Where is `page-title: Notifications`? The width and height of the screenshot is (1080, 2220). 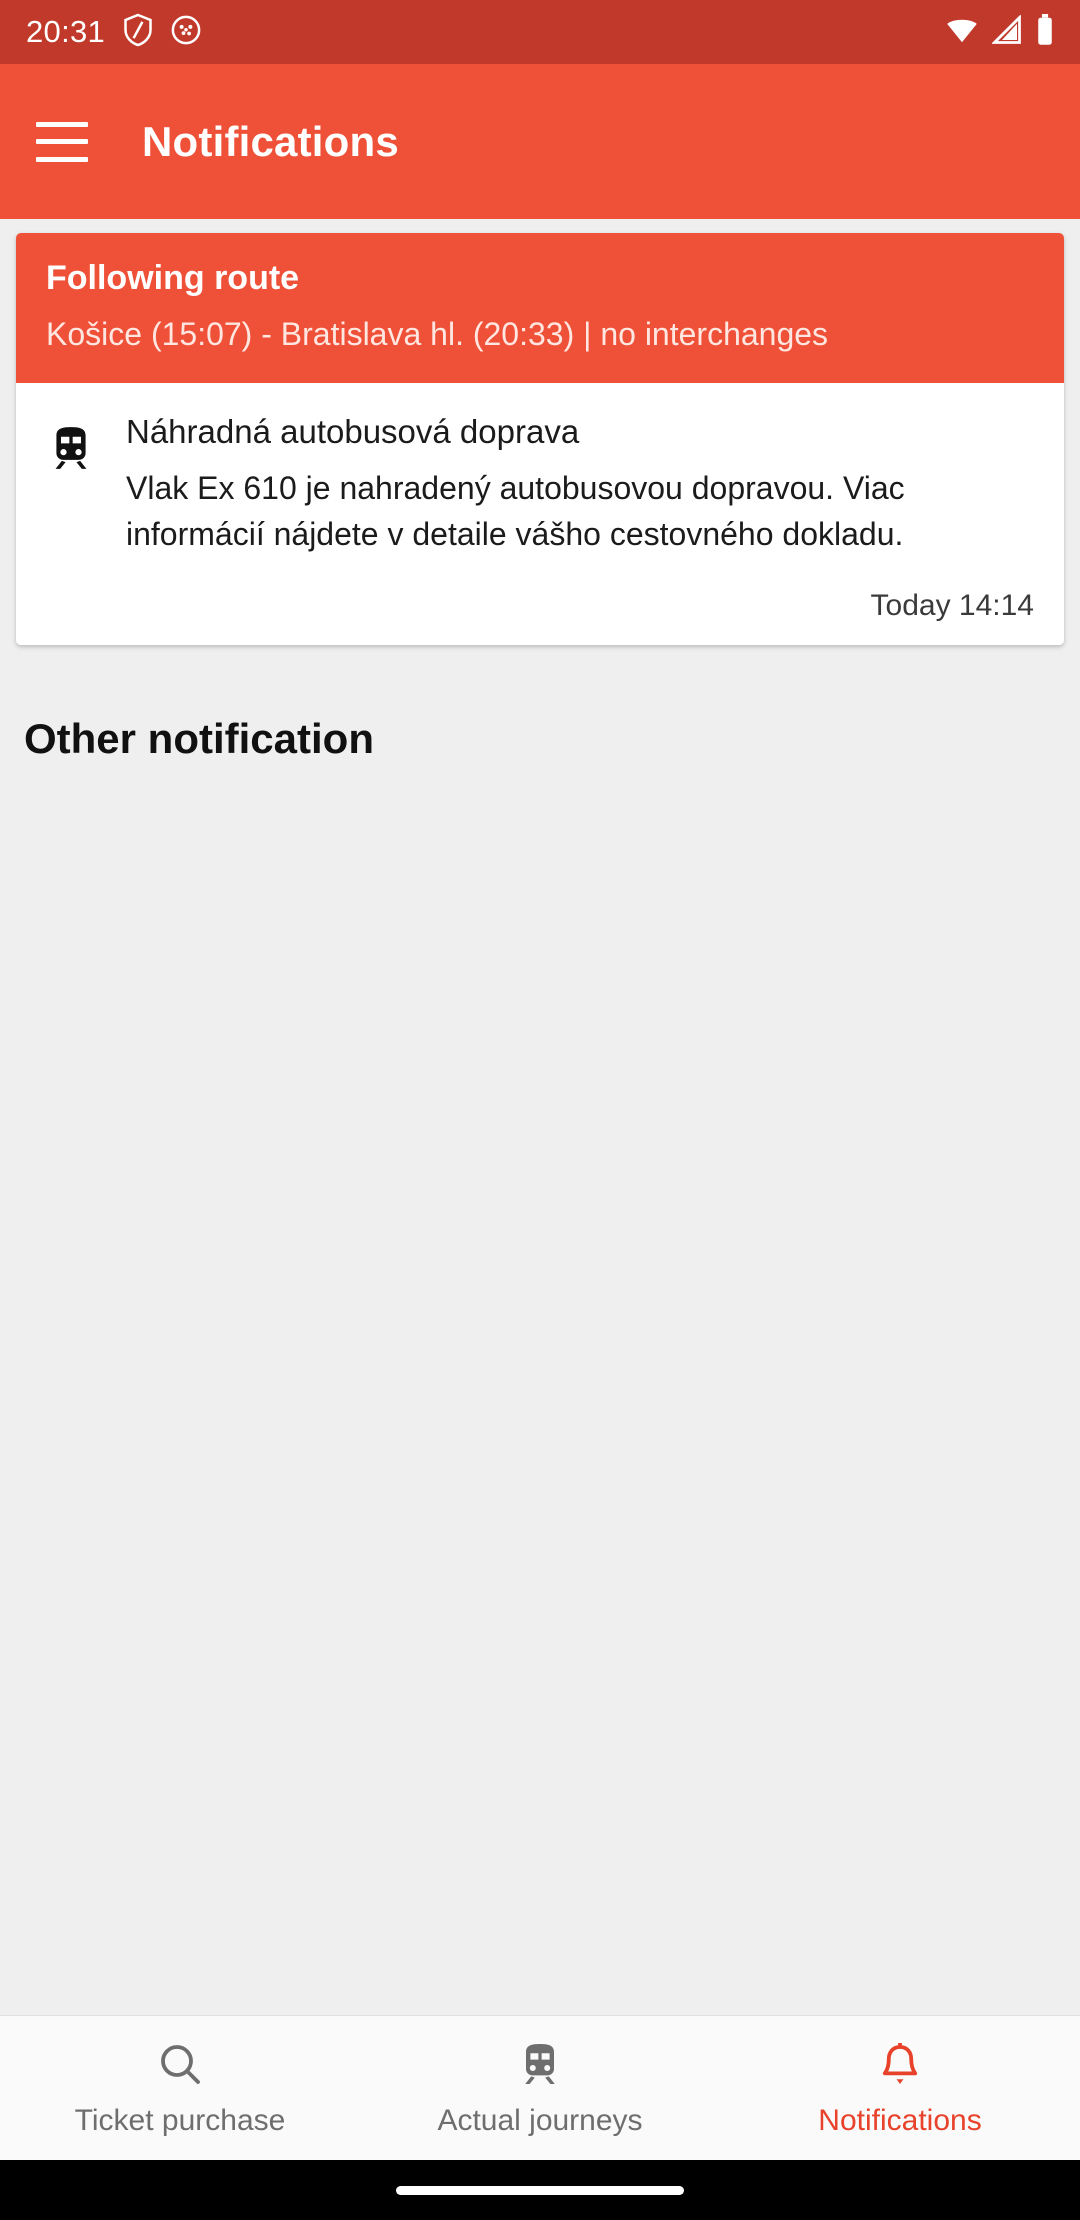
page-title: Notifications is located at coordinates (270, 141).